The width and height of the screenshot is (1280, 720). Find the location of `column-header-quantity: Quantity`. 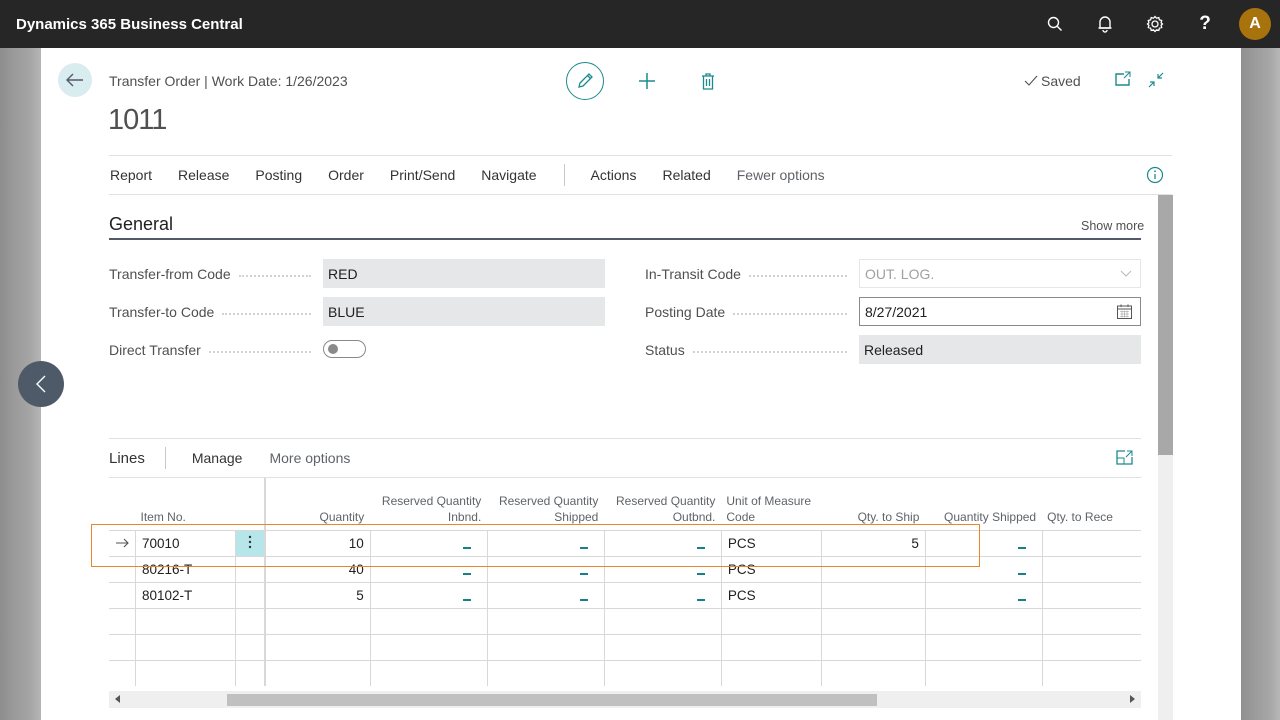

column-header-quantity: Quantity is located at coordinates (317, 504).